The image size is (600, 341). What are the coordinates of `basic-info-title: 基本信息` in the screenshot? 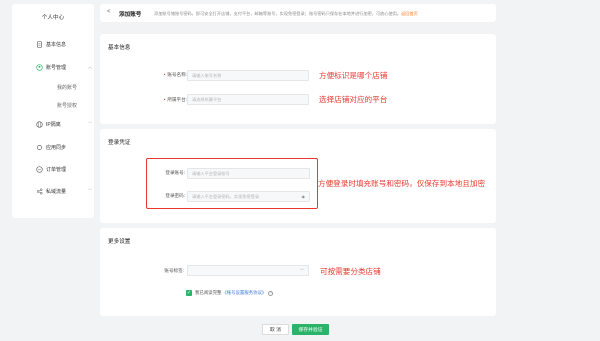 It's located at (119, 48).